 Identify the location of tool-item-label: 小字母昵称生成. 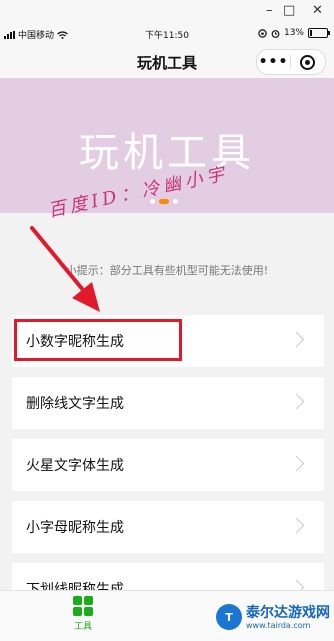
(75, 528).